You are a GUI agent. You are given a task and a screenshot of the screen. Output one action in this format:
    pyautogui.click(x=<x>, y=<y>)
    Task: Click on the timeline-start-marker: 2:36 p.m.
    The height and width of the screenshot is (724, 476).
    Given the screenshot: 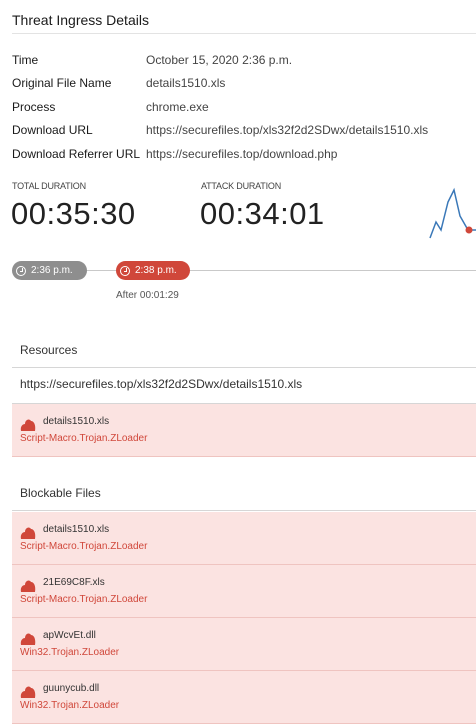 What is the action you would take?
    pyautogui.click(x=49, y=270)
    